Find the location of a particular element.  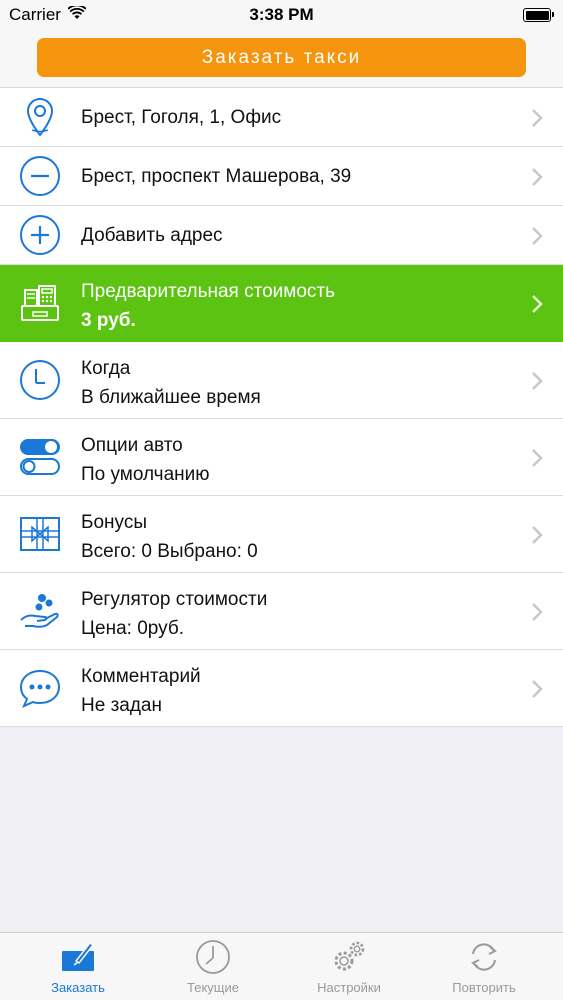

minus-circle-icon is located at coordinates (40, 176).